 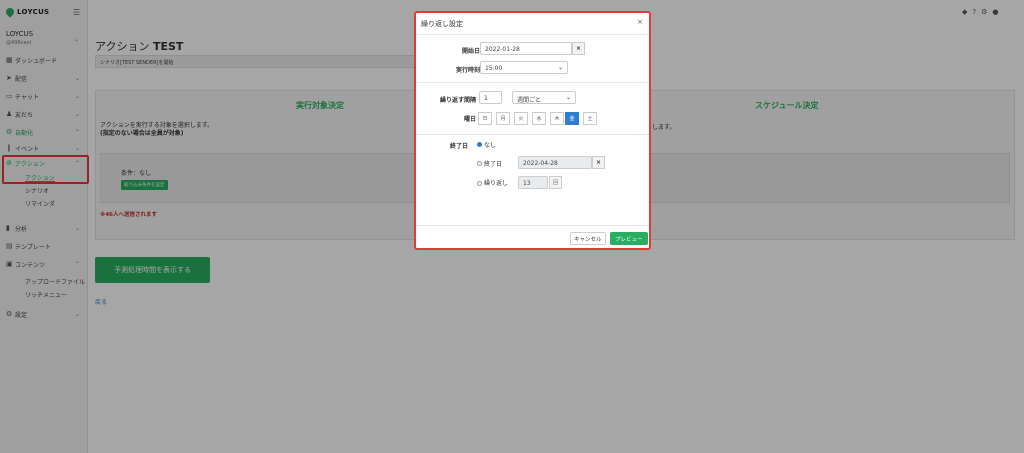 I want to click on start-date-label: 開始日, so click(x=470, y=51).